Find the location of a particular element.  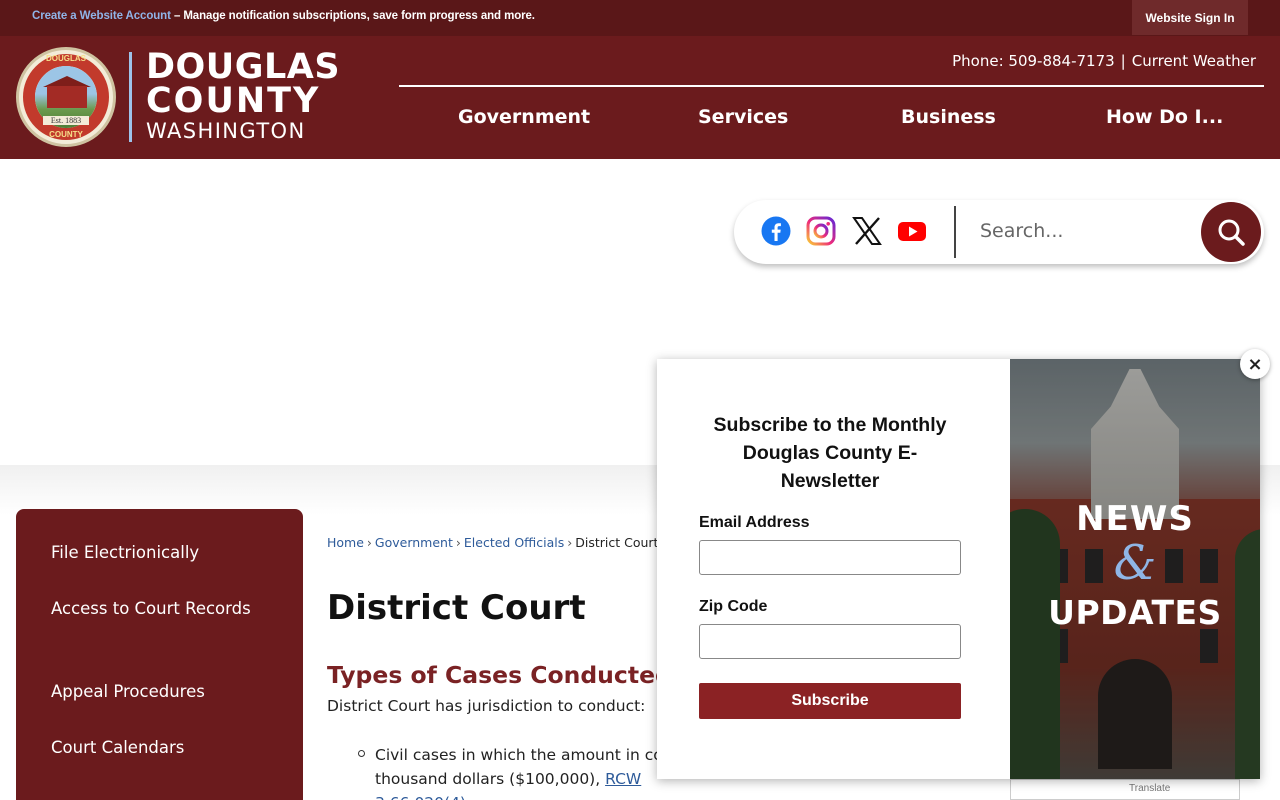

search-button is located at coordinates (1231, 232).